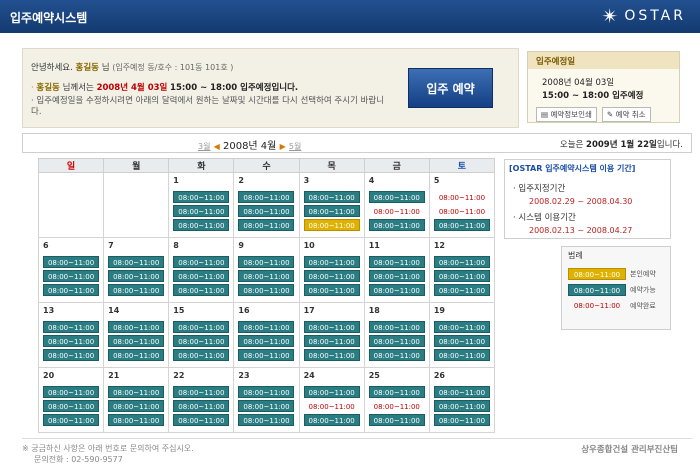  What do you see at coordinates (217, 146) in the screenshot?
I see `prev-arrow-icon: ◀` at bounding box center [217, 146].